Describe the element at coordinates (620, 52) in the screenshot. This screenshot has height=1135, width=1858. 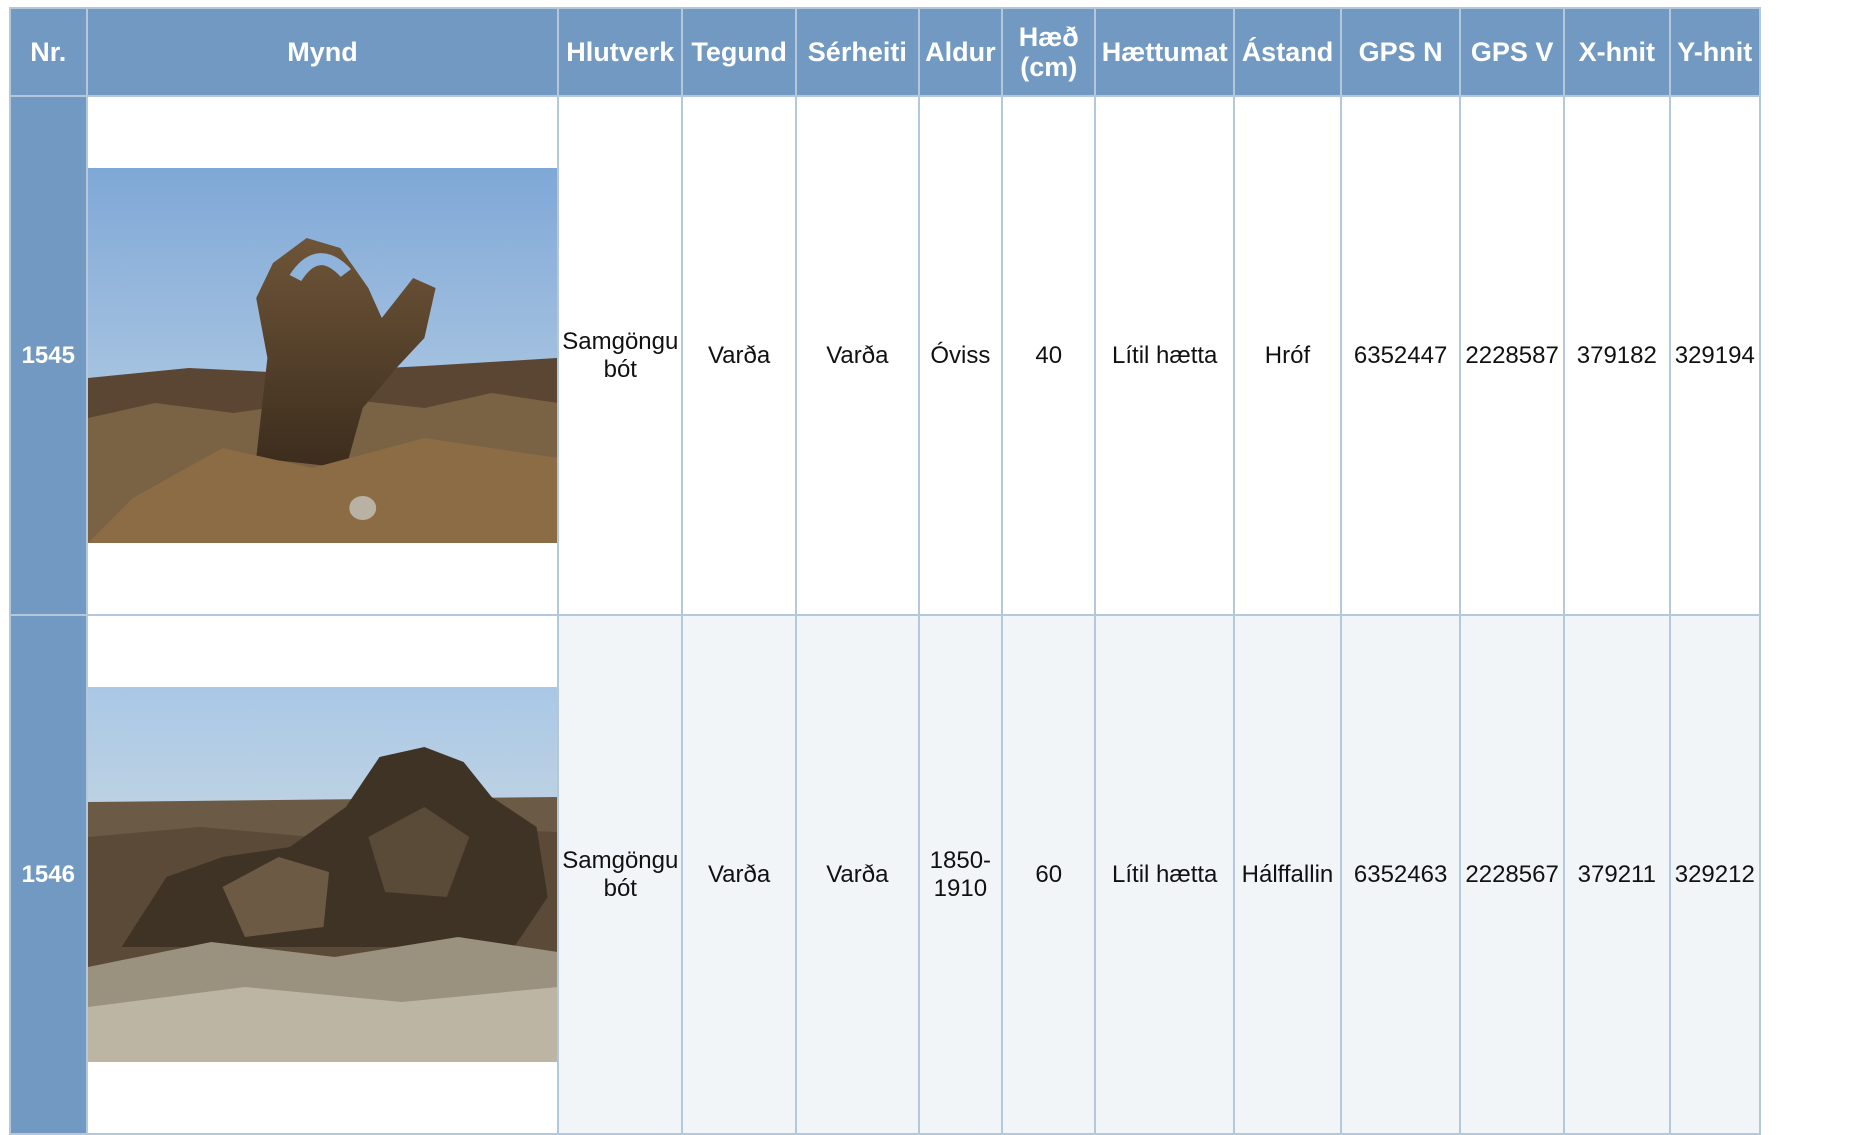
I see `col-header-hlutverk: Hlutverk` at that location.